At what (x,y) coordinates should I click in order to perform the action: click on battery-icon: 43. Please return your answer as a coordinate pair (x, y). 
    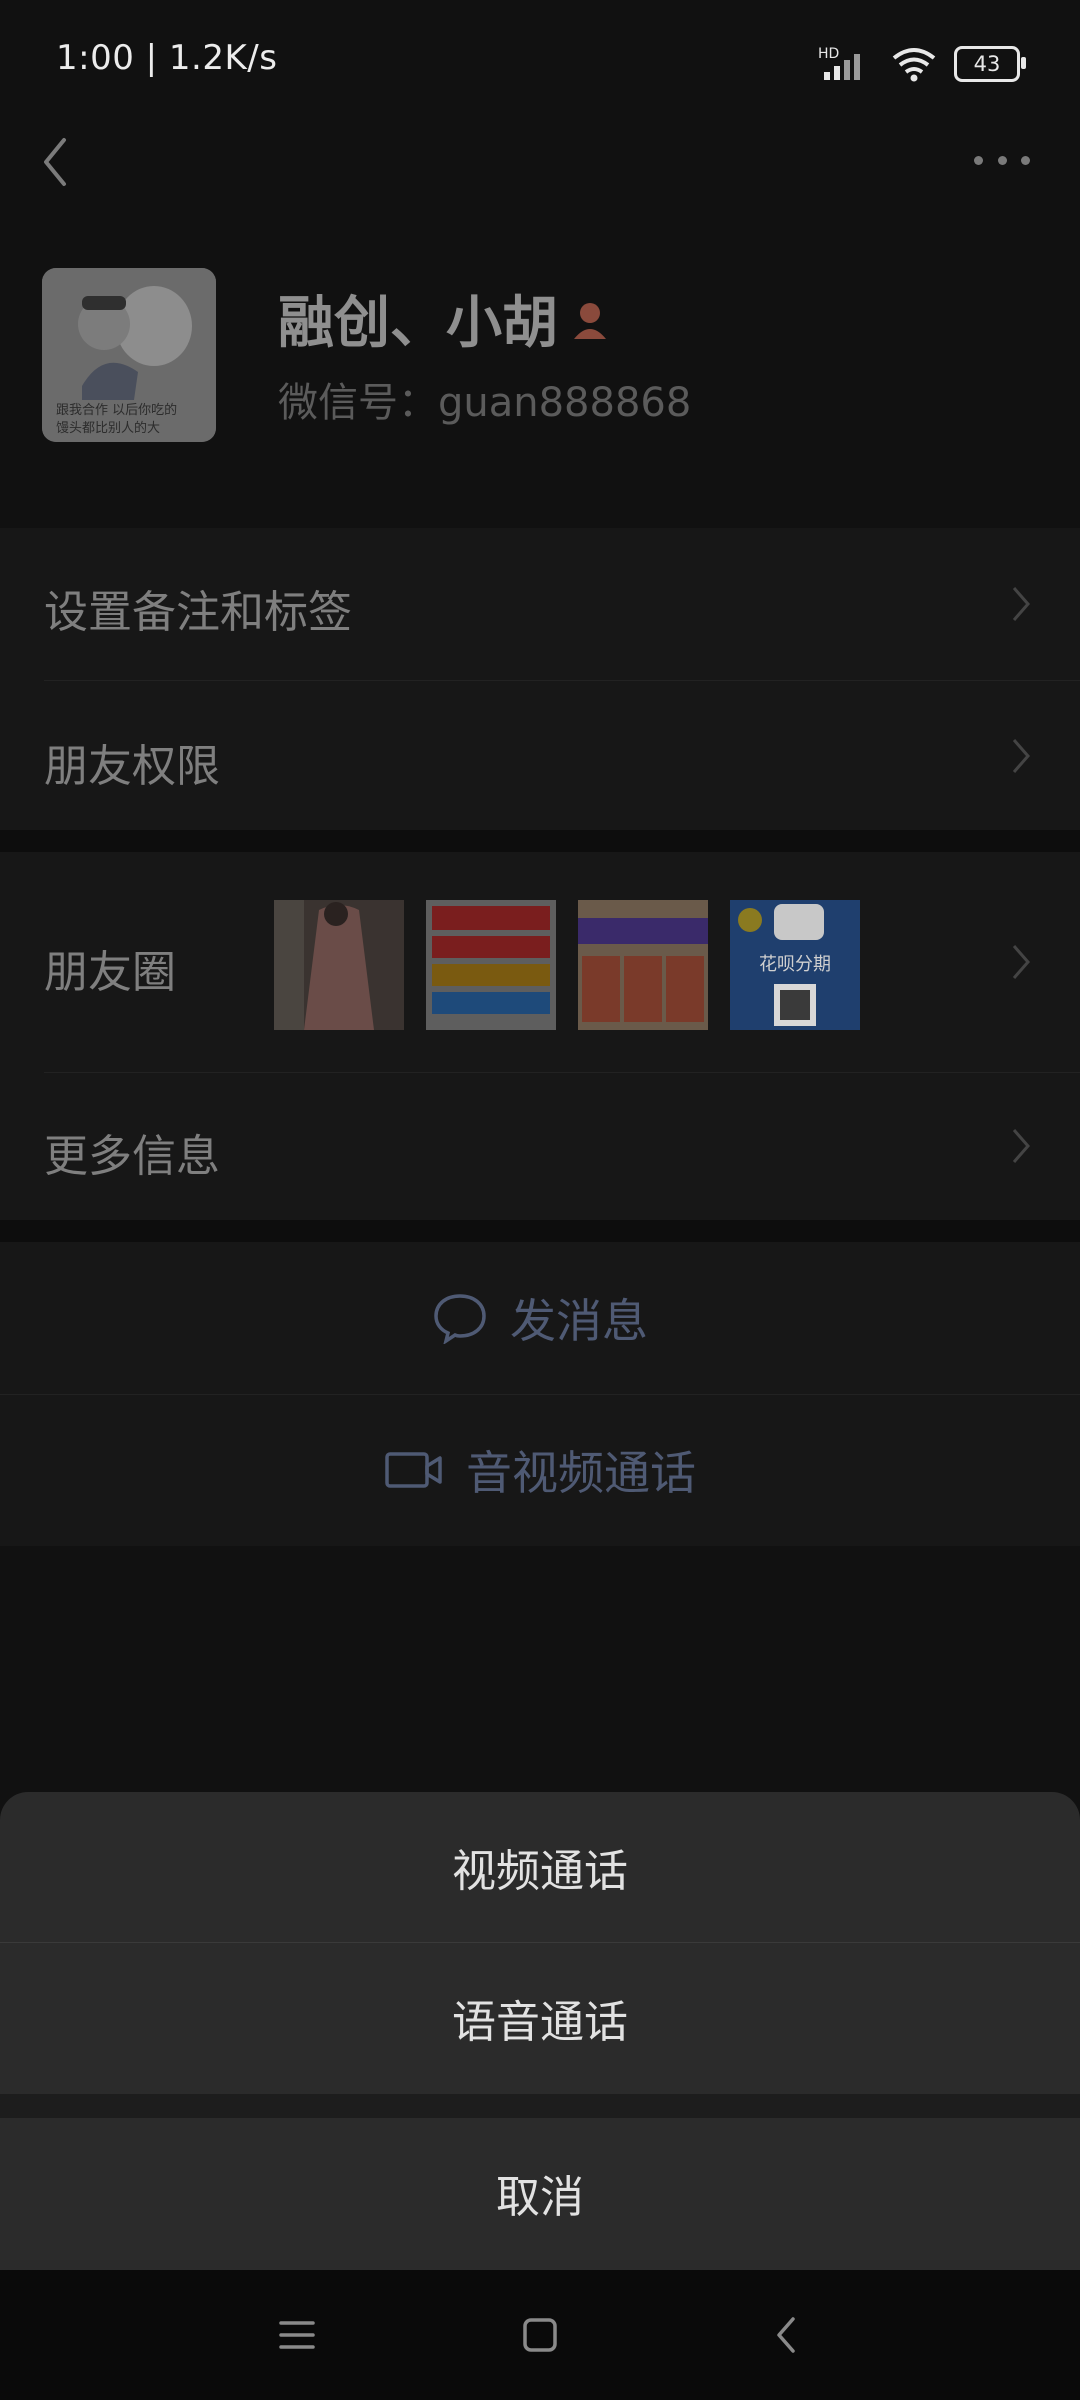
    Looking at the image, I should click on (990, 64).